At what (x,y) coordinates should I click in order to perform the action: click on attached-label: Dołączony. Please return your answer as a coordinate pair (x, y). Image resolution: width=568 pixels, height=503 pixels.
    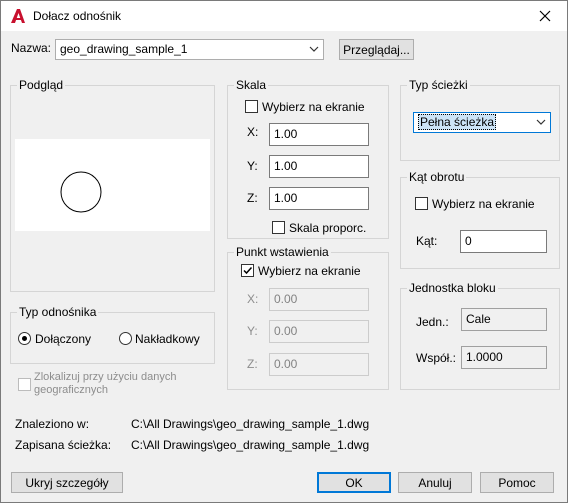
    Looking at the image, I should click on (63, 339).